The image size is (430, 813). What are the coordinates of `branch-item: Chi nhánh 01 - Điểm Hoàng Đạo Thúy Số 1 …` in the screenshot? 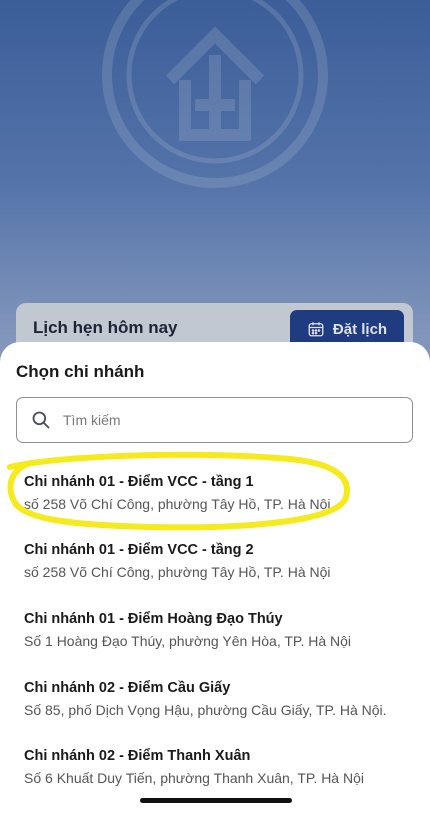 It's located at (219, 630).